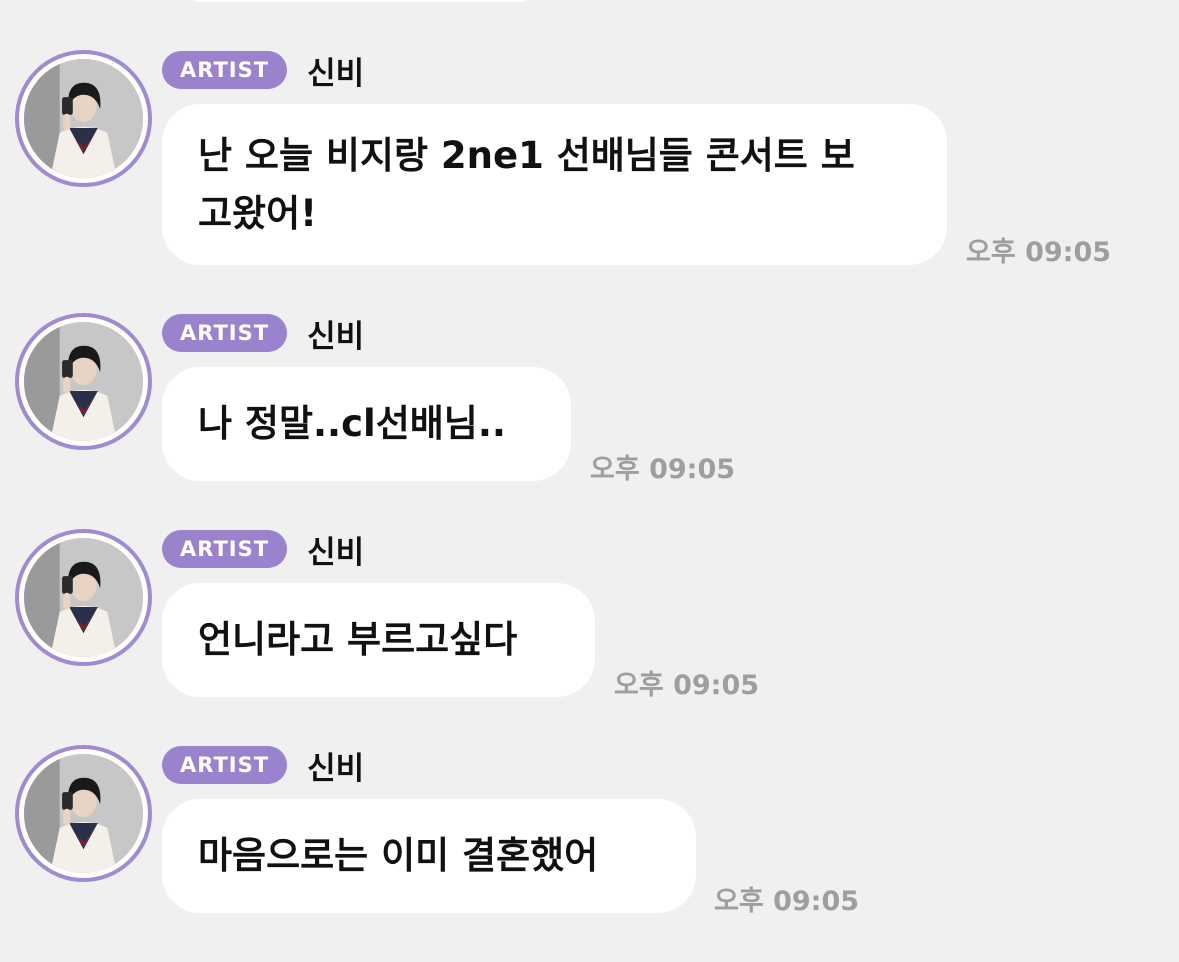  I want to click on previous-message-bubble, so click(360, 1).